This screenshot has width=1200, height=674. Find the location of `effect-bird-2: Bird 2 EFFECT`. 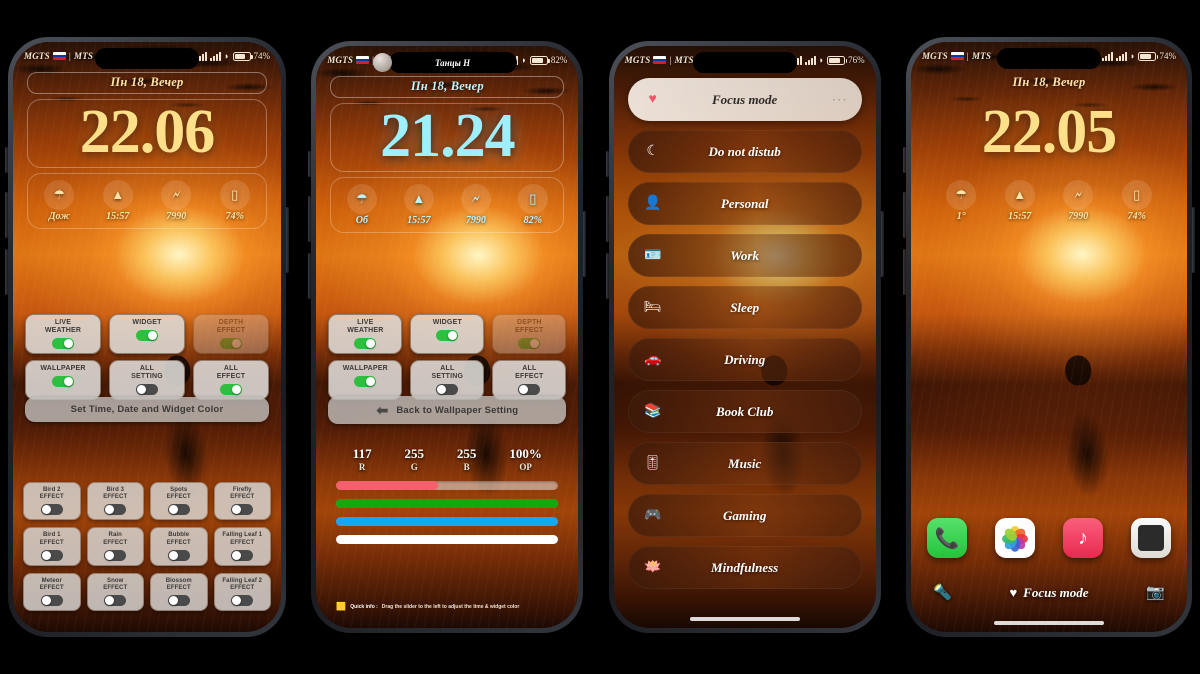

effect-bird-2: Bird 2 EFFECT is located at coordinates (52, 501).